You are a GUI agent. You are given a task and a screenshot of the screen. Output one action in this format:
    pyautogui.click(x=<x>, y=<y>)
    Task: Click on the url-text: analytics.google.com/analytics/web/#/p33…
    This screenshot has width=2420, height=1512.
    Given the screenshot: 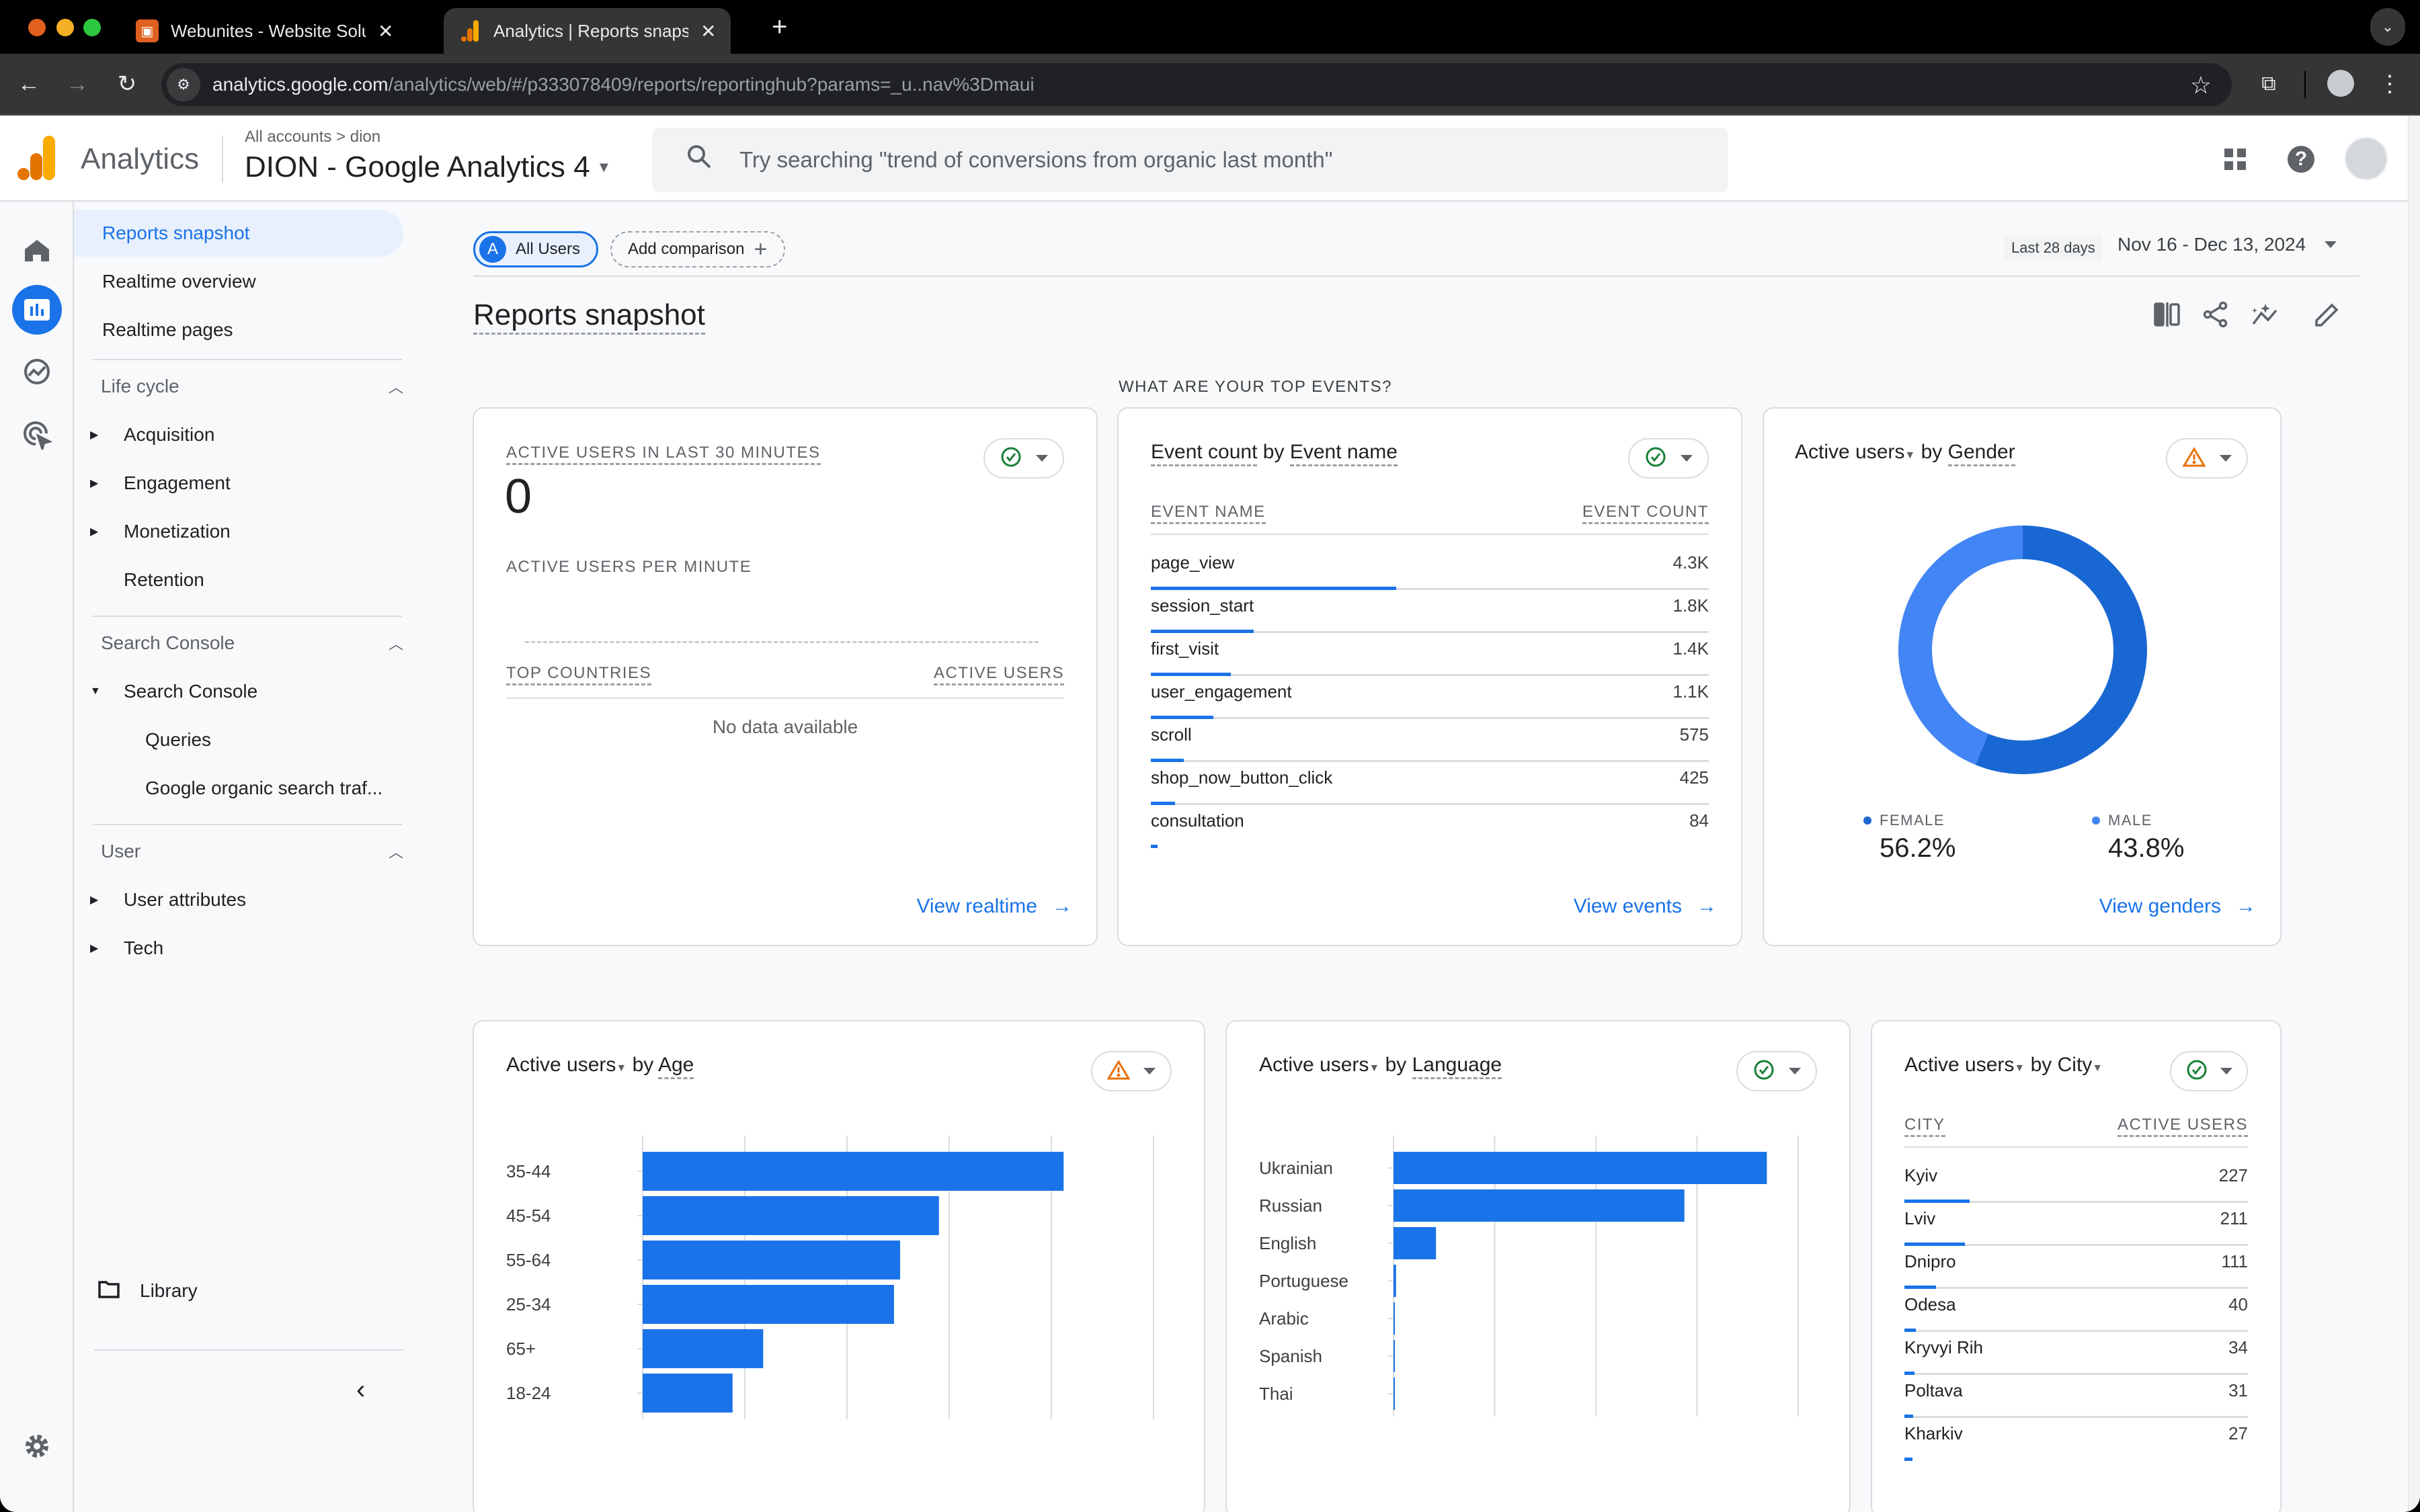 What is the action you would take?
    pyautogui.click(x=623, y=84)
    